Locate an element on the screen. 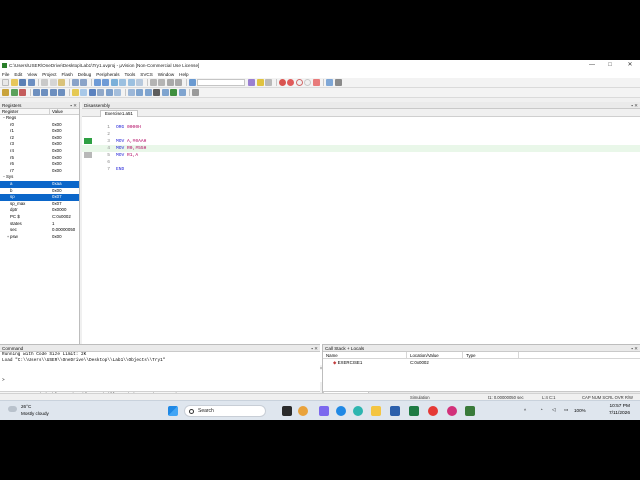 The height and width of the screenshot is (480, 640). taskbar-search: Search is located at coordinates (225, 411).